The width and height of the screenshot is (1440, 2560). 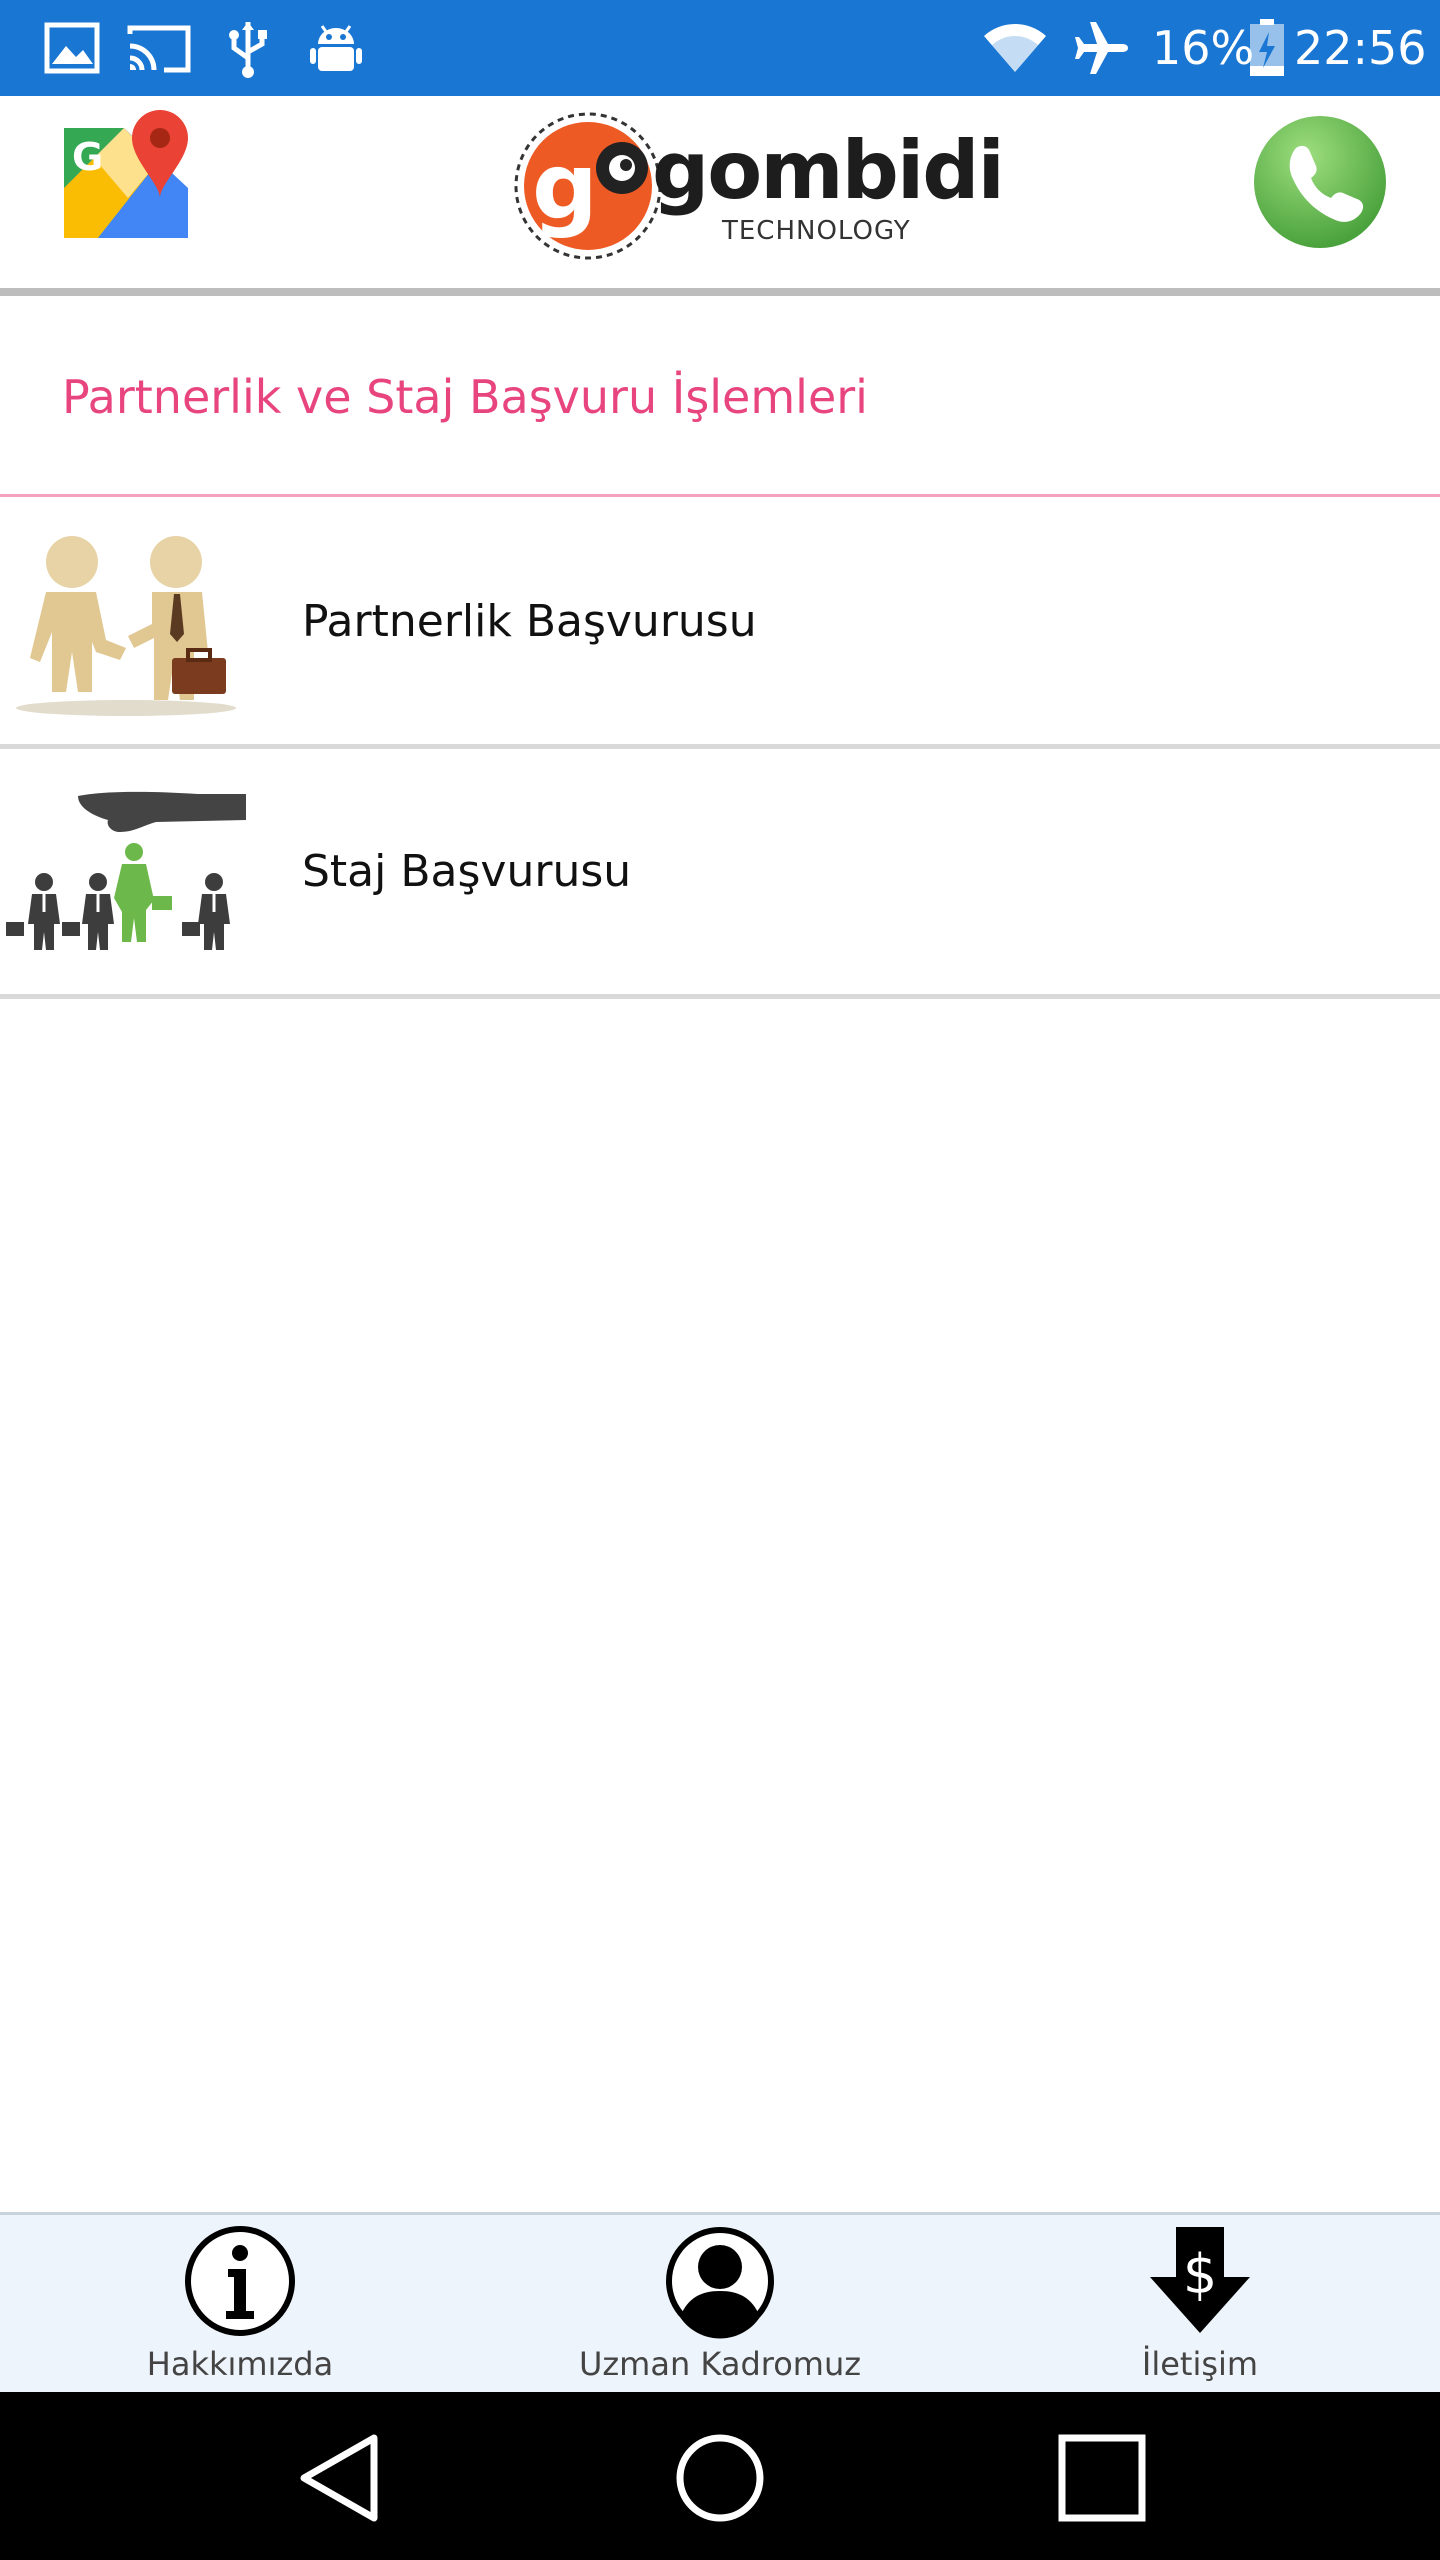 I want to click on svg-text: g, so click(x=565, y=186).